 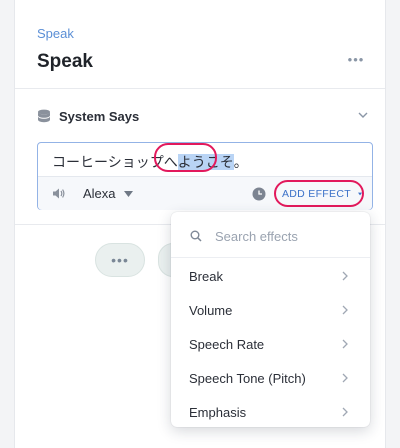 I want to click on speech-text-end: 。, so click(x=240, y=162).